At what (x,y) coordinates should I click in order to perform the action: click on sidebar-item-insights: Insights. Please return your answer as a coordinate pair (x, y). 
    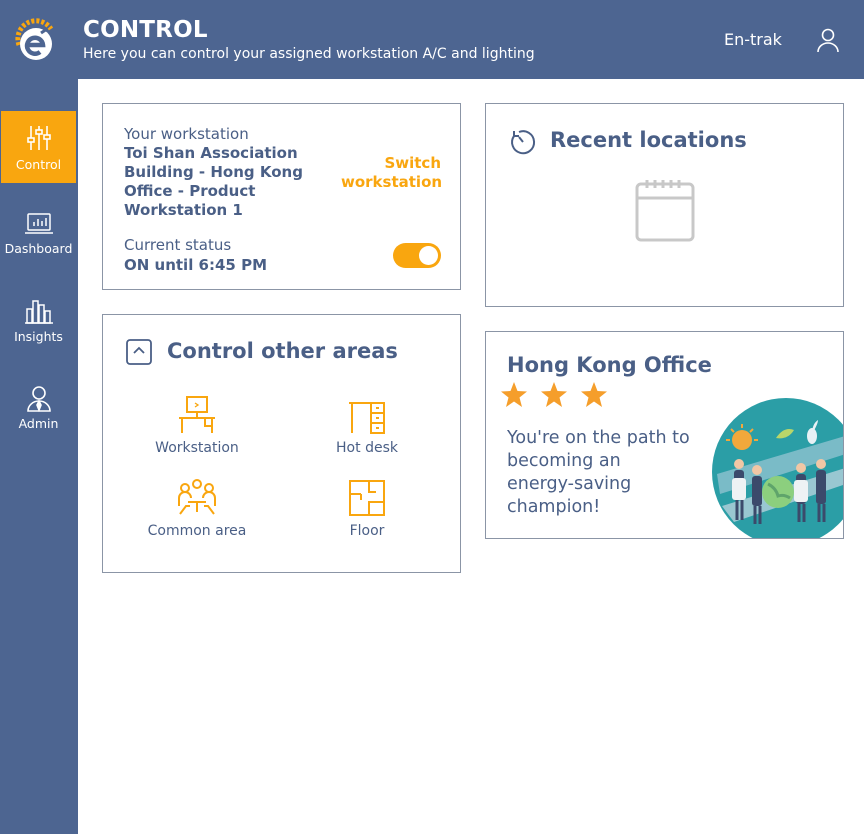
    Looking at the image, I should click on (38, 321).